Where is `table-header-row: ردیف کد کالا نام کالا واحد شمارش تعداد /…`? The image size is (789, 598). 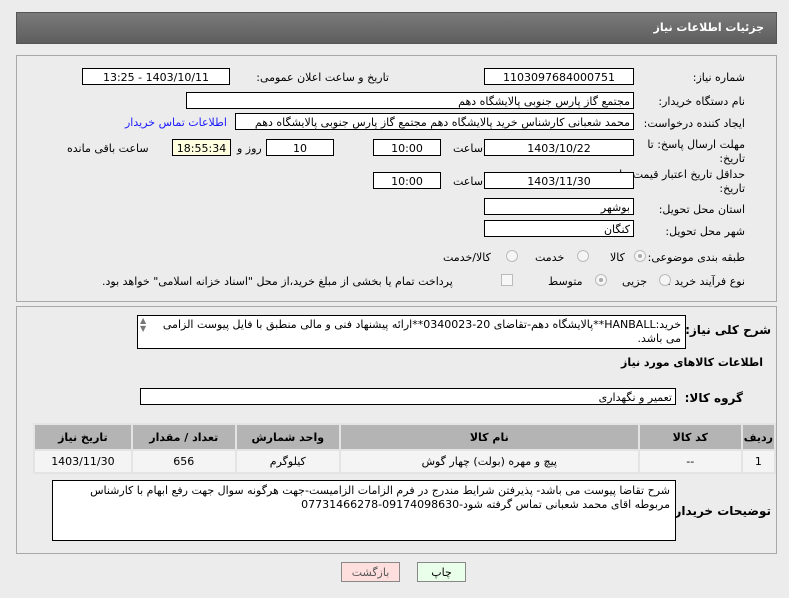
table-header-row: ردیف کد کالا نام کالا واحد شمارش تعداد /… is located at coordinates (404, 437).